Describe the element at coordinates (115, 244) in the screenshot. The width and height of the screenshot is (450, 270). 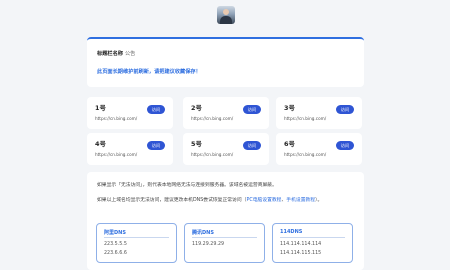
I see `dns-primary-ip: 223.5.5.5` at that location.